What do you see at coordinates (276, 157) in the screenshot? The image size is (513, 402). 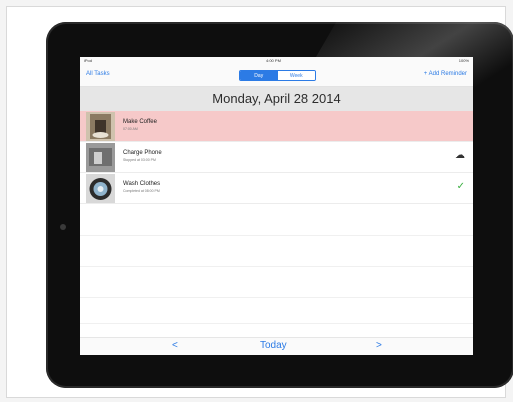 I see `task-row: Charge Phone Stopped at 03:00 PM ☁` at bounding box center [276, 157].